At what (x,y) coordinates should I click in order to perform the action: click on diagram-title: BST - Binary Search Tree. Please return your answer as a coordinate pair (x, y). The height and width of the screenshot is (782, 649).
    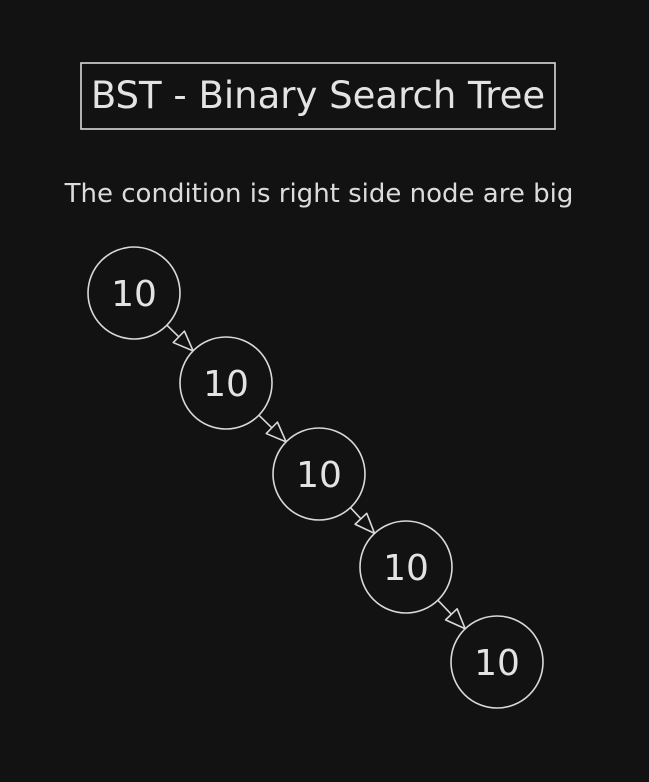
    Looking at the image, I should click on (318, 95).